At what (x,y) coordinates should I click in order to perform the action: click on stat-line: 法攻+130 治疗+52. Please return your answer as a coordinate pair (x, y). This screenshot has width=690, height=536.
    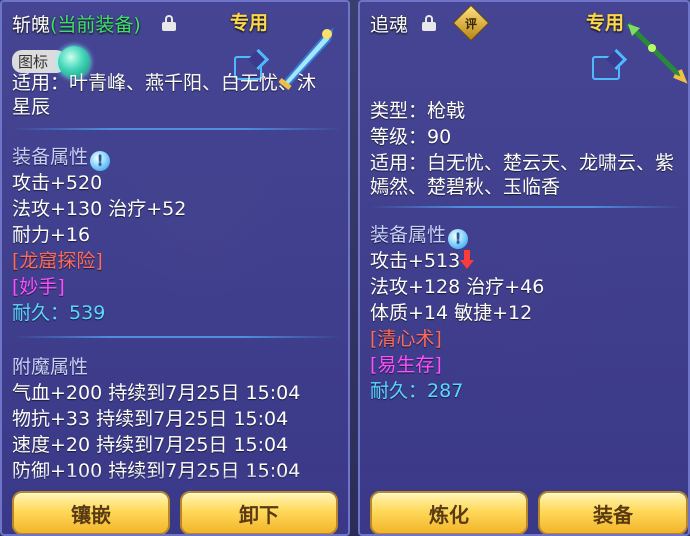
    Looking at the image, I should click on (99, 209).